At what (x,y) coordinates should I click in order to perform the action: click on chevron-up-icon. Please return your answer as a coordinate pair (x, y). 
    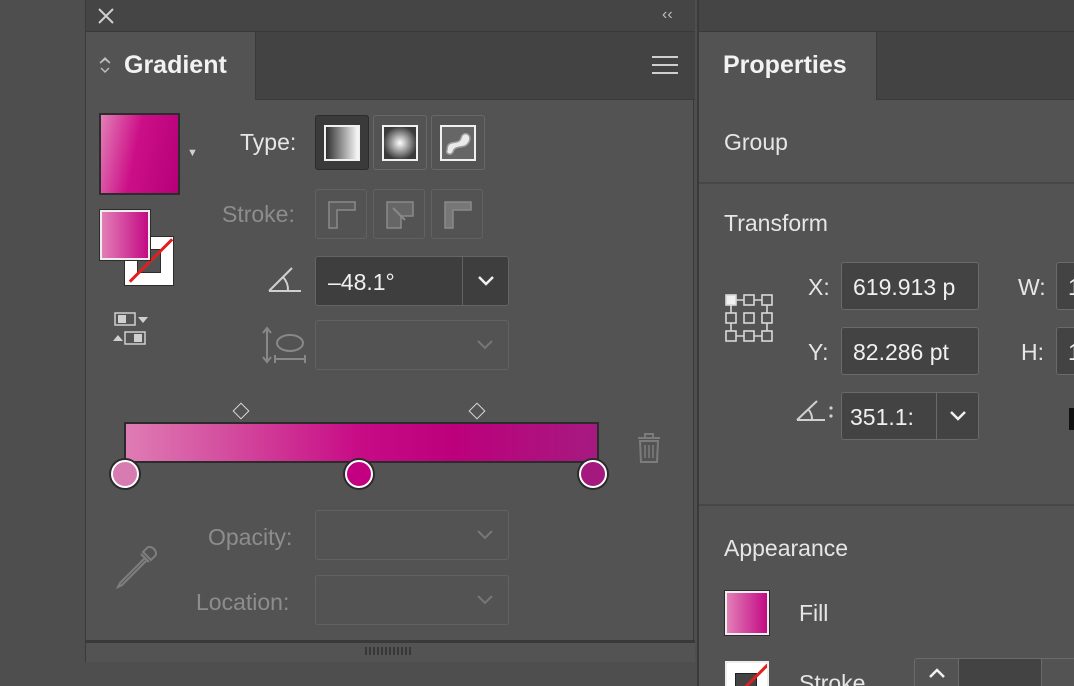
    Looking at the image, I should click on (936, 673).